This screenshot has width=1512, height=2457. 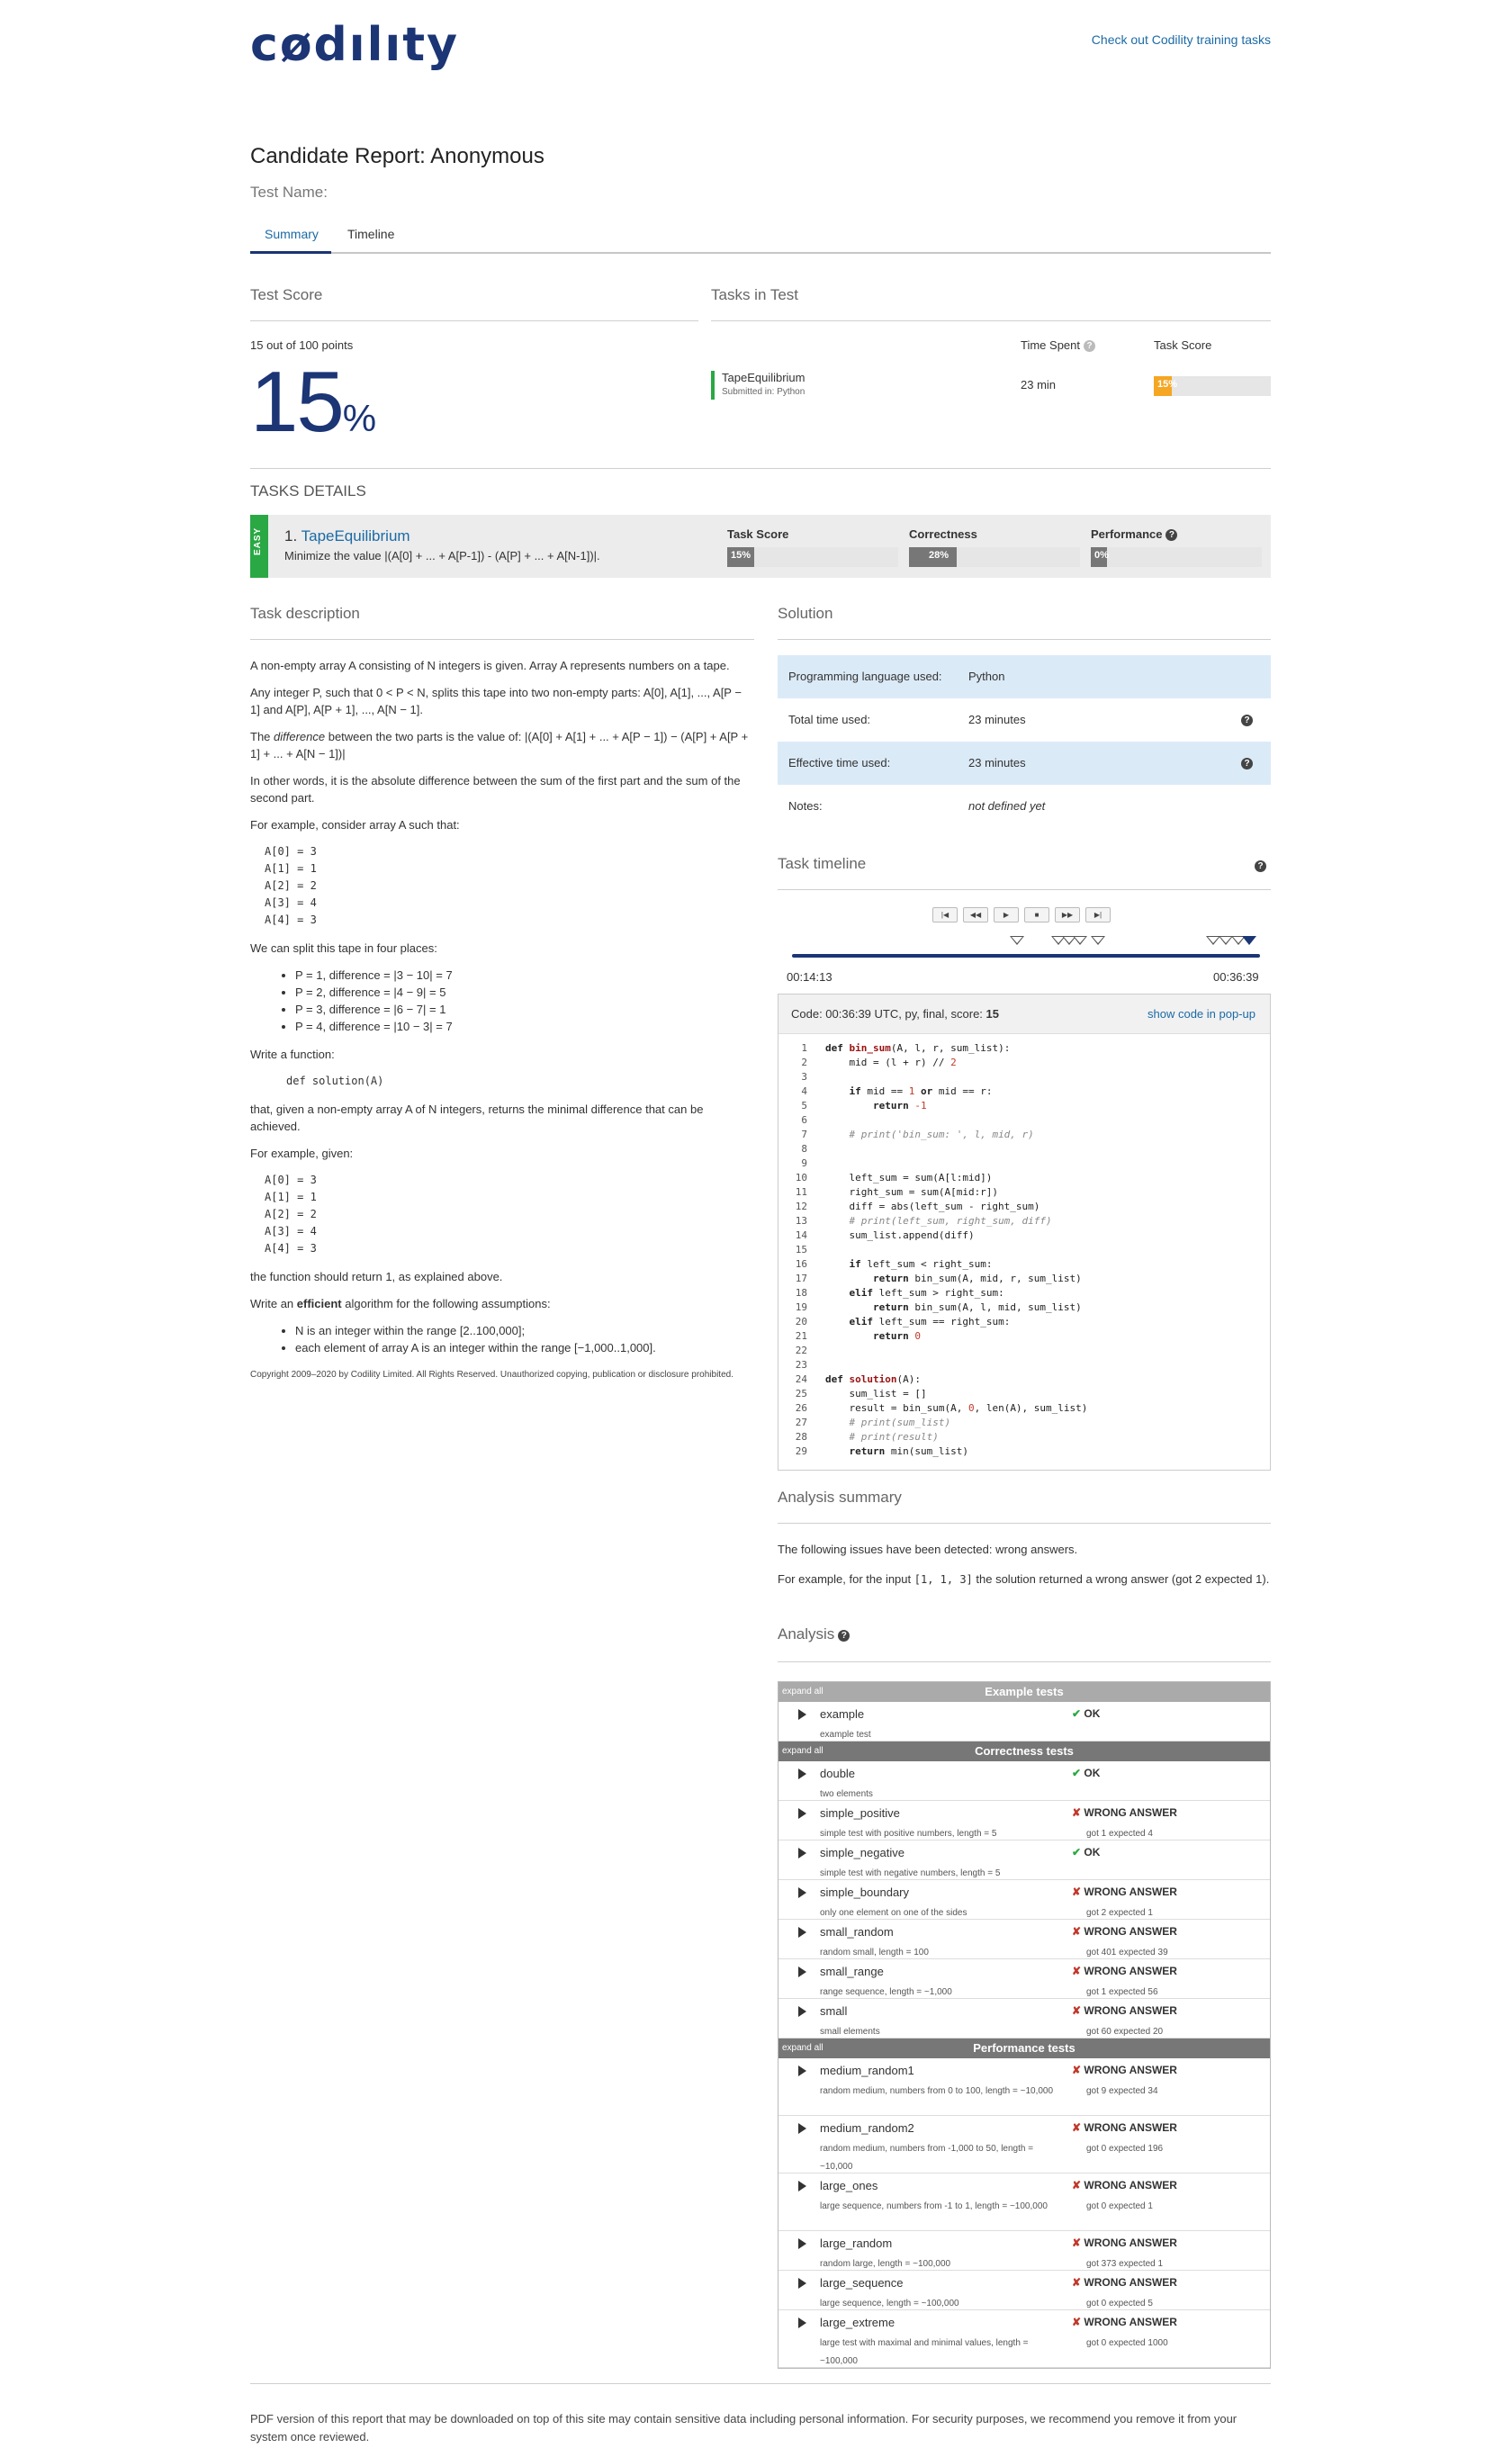 I want to click on timeline-stop-button: ■, so click(x=1036, y=915).